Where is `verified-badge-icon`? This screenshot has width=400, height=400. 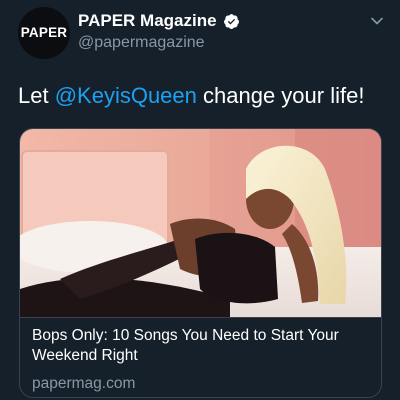
verified-badge-icon is located at coordinates (231, 21).